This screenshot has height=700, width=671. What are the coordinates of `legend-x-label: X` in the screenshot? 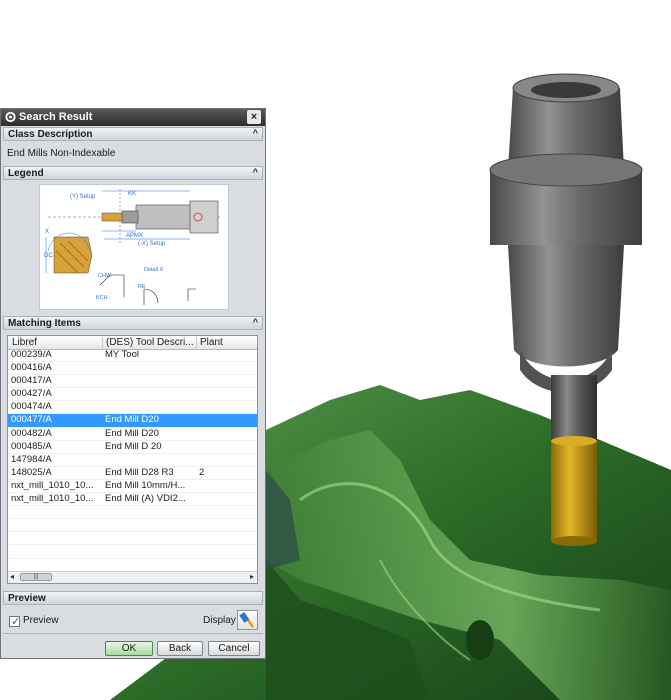 It's located at (47, 232).